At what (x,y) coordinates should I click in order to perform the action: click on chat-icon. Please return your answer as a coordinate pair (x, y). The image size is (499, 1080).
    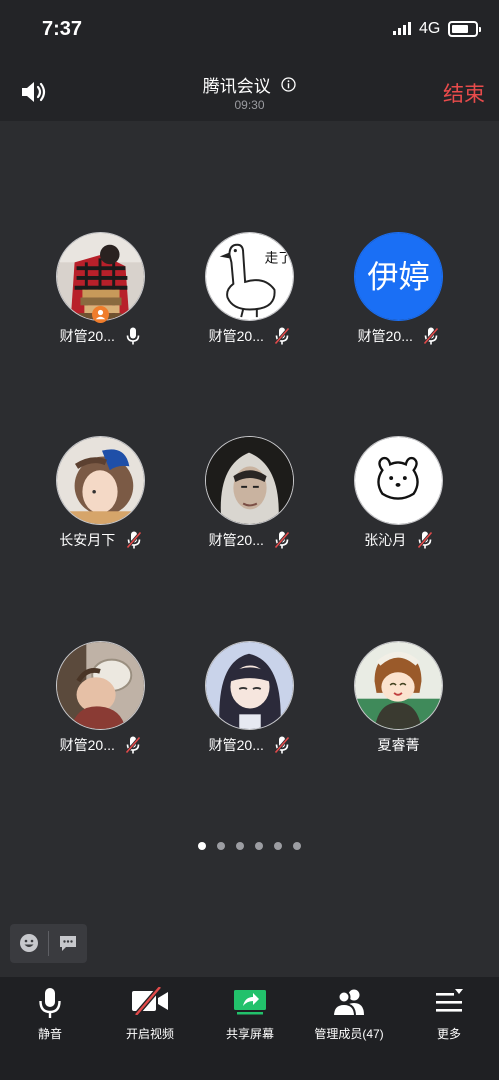
    Looking at the image, I should click on (68, 943).